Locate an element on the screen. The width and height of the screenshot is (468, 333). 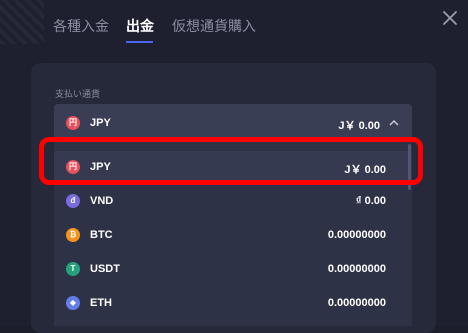
currency-code: USDT is located at coordinates (105, 269).